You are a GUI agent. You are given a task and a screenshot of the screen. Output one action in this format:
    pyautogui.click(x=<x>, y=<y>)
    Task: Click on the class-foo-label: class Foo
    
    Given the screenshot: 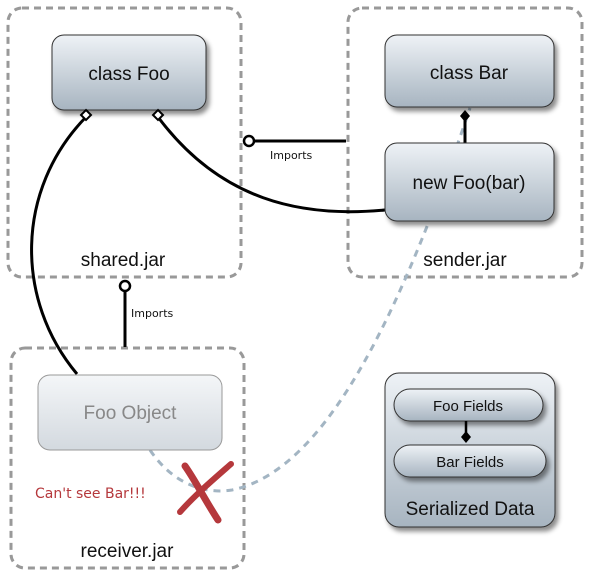 What is the action you would take?
    pyautogui.click(x=128, y=74)
    